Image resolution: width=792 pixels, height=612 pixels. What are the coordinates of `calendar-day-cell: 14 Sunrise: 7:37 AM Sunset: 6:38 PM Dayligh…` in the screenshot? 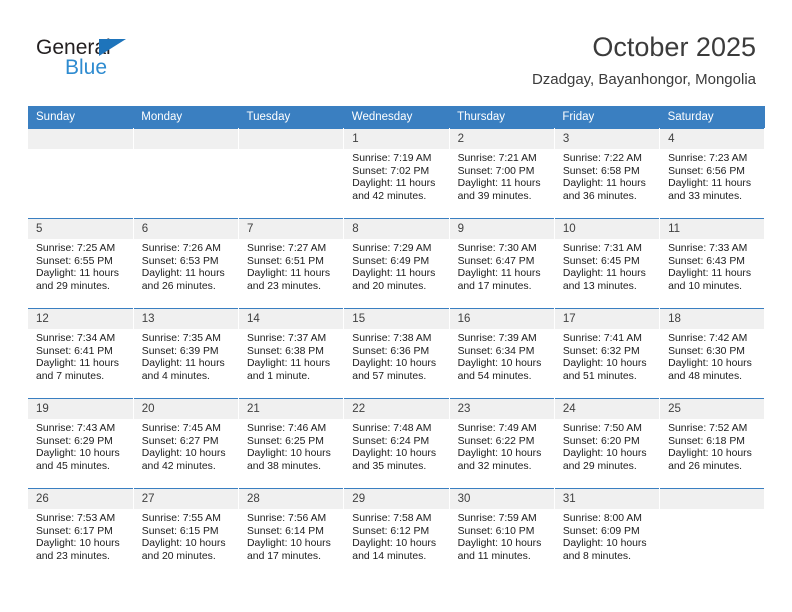 It's located at (291, 353).